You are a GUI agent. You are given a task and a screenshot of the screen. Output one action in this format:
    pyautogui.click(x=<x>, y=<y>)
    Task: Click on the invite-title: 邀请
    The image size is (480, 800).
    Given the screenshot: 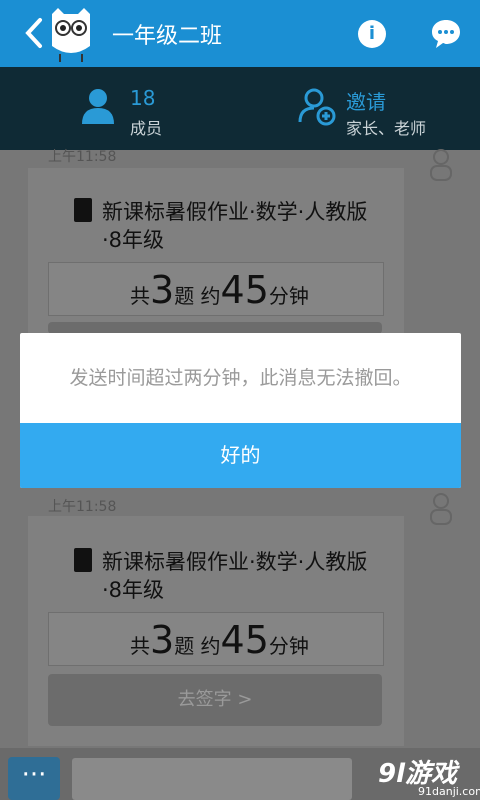 What is the action you would take?
    pyautogui.click(x=366, y=100)
    